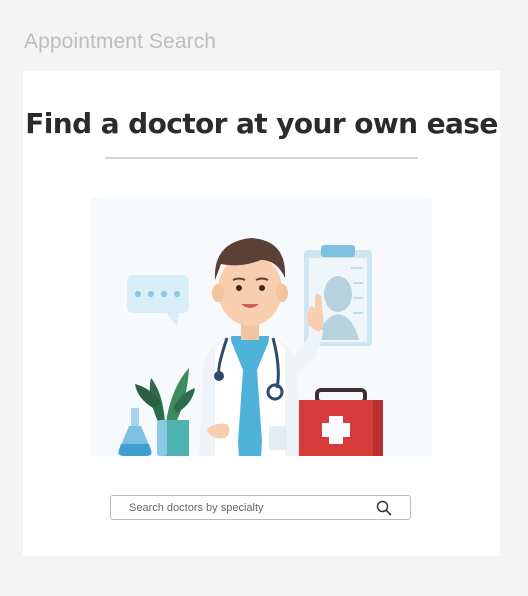  Describe the element at coordinates (120, 41) in the screenshot. I see `page-heading: Appointment Search` at that location.